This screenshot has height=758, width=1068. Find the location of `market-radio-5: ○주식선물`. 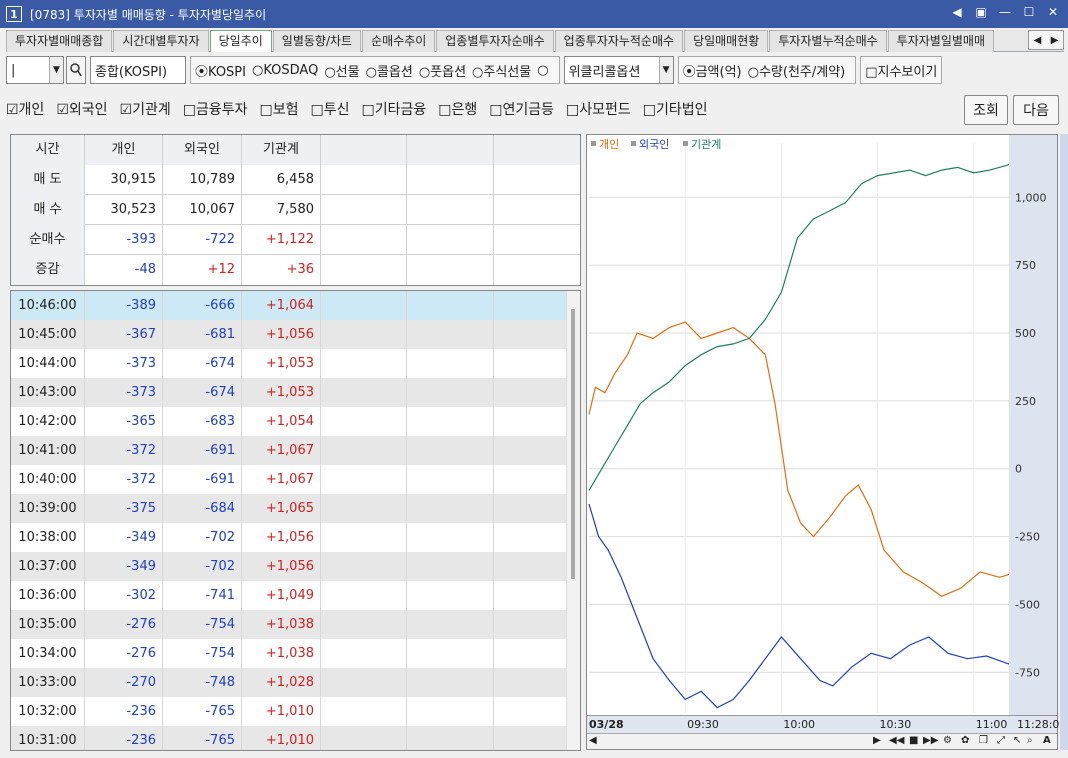

market-radio-5: ○주식선물 is located at coordinates (501, 70).